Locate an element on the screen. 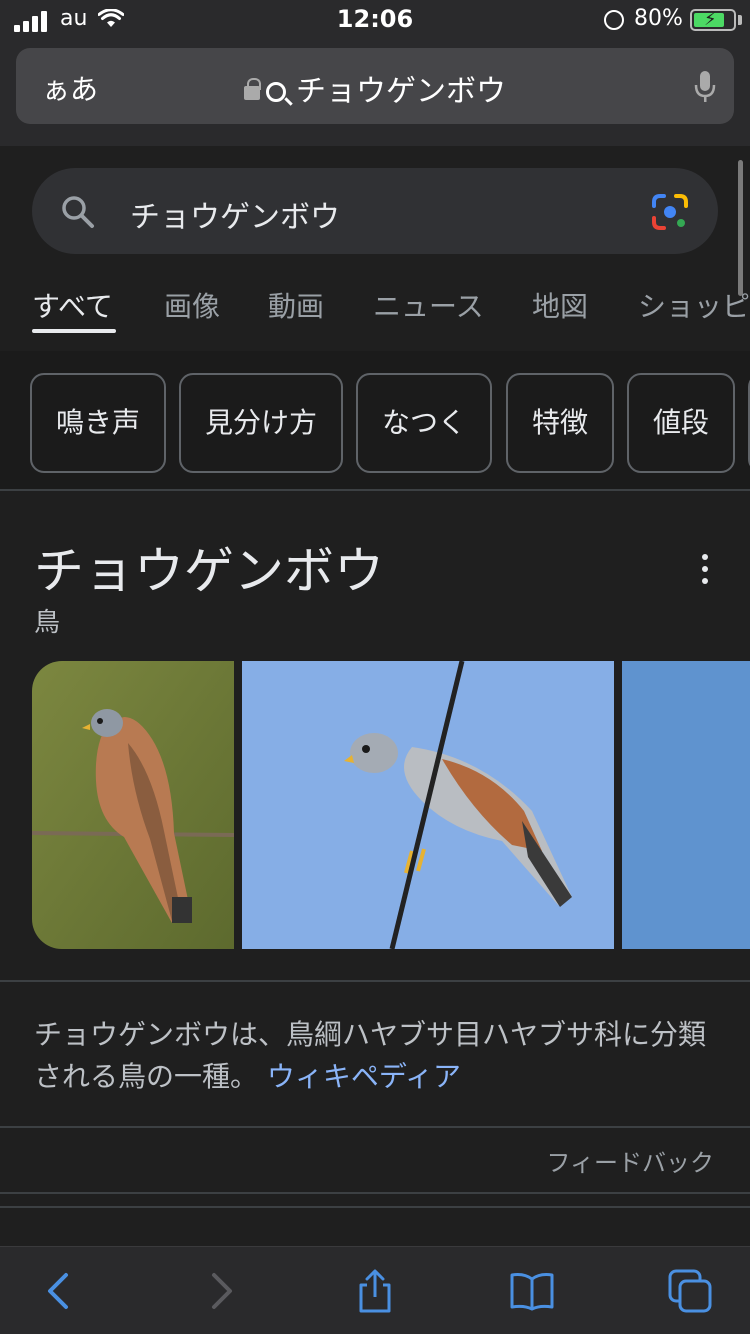  battery-percentage: 80% is located at coordinates (658, 18).